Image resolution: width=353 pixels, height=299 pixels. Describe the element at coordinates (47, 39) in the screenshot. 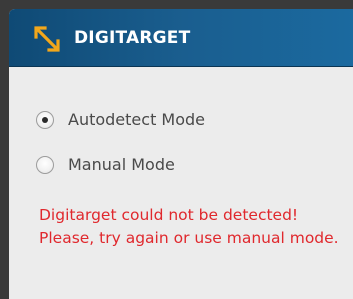

I see `expand-arrows-icon` at that location.